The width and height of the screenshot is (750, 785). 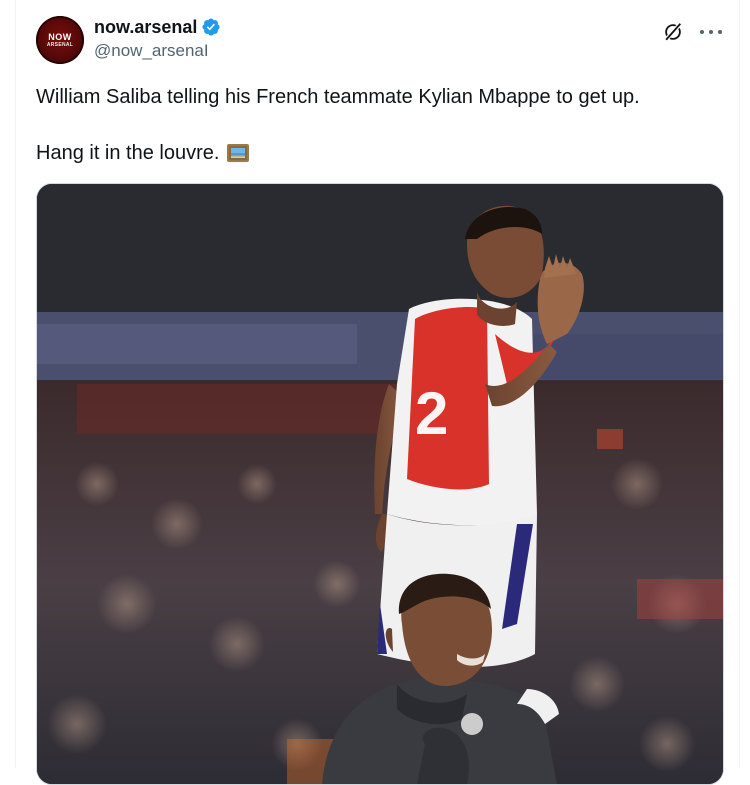 I want to click on grok-icon, so click(x=673, y=32).